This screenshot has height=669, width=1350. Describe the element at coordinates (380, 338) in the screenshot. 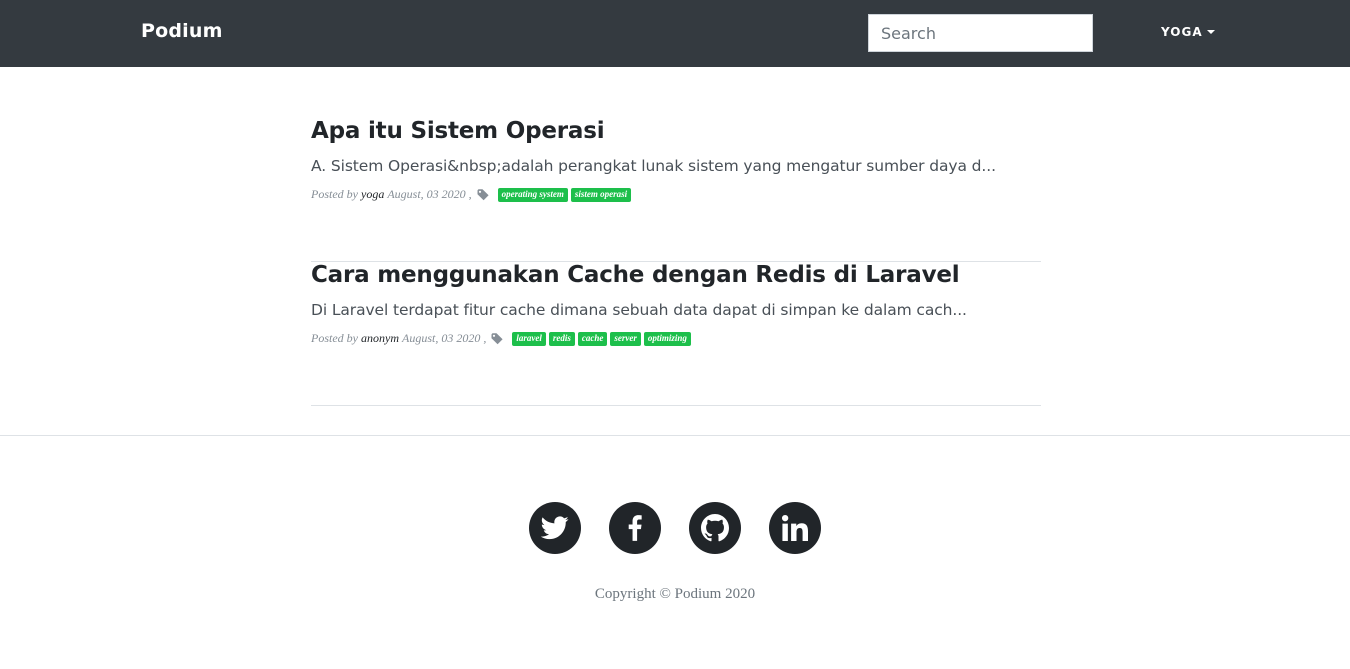

I see `post-author: anonym` at that location.